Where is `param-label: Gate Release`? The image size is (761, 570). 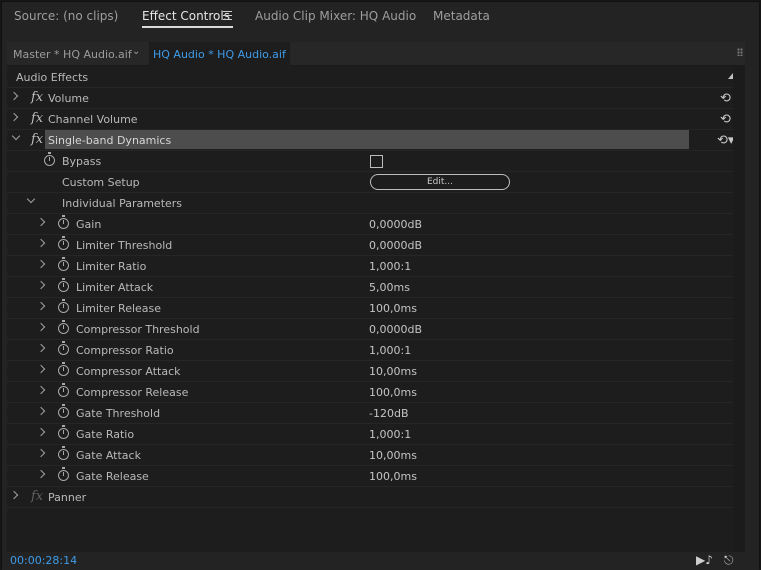 param-label: Gate Release is located at coordinates (112, 476).